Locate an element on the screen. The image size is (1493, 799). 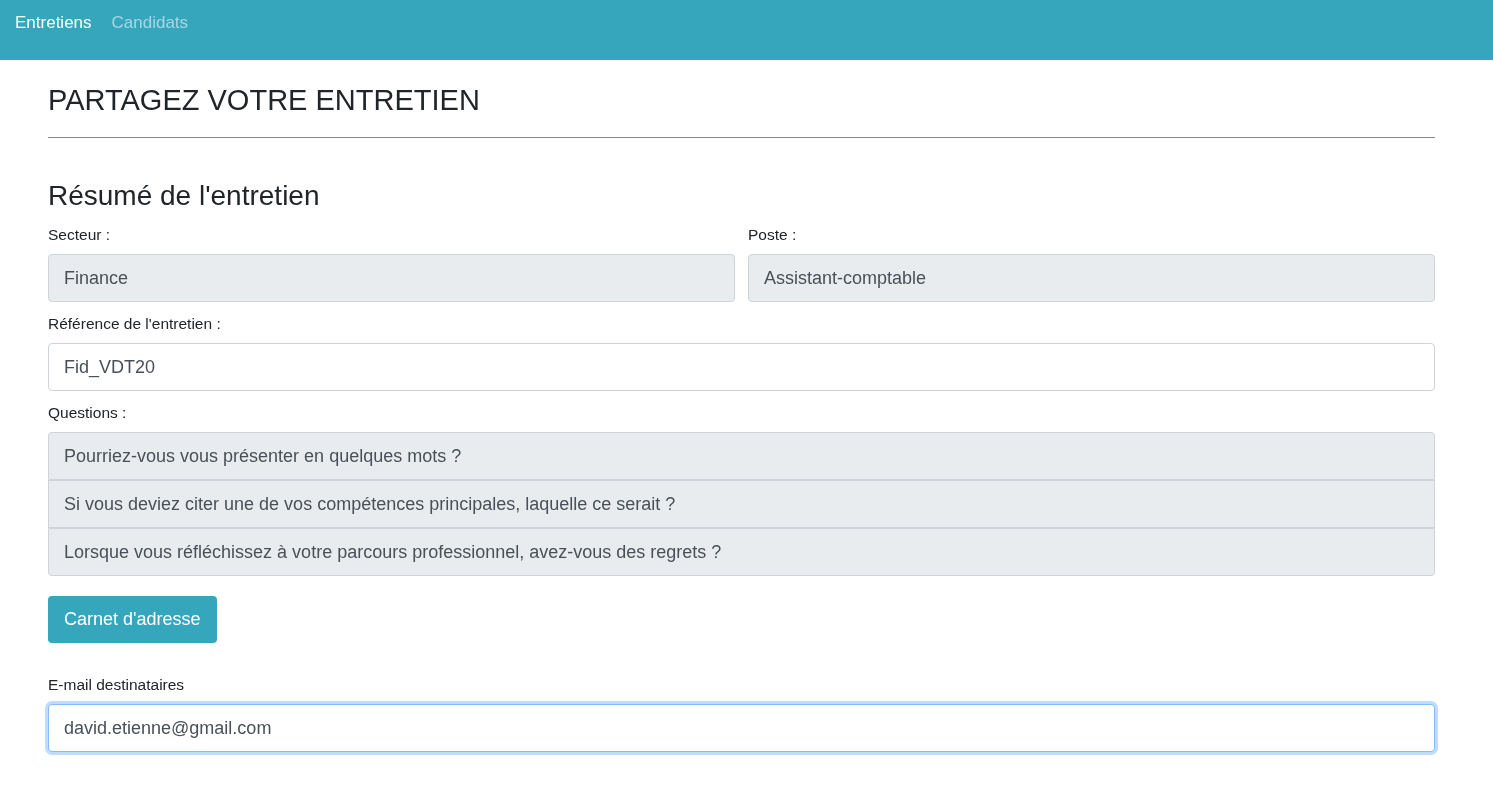
field-label: E-mail destinataires is located at coordinates (117, 685).